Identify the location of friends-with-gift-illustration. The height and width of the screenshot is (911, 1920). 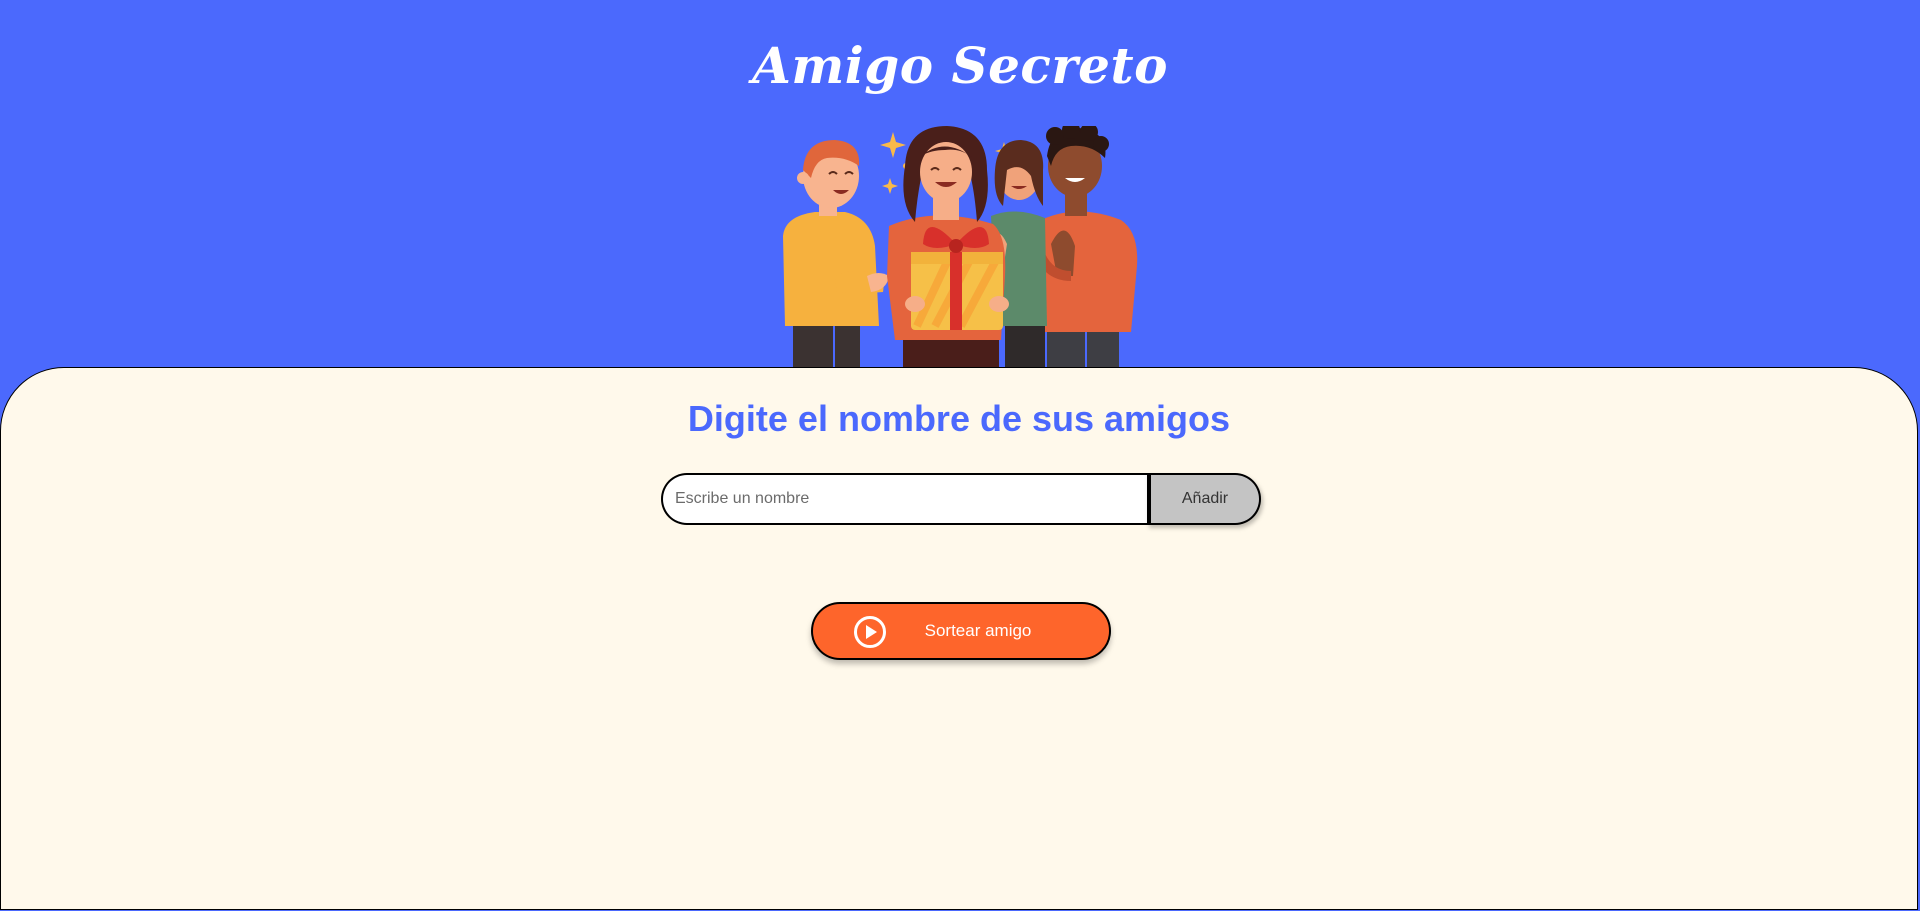
(960, 247).